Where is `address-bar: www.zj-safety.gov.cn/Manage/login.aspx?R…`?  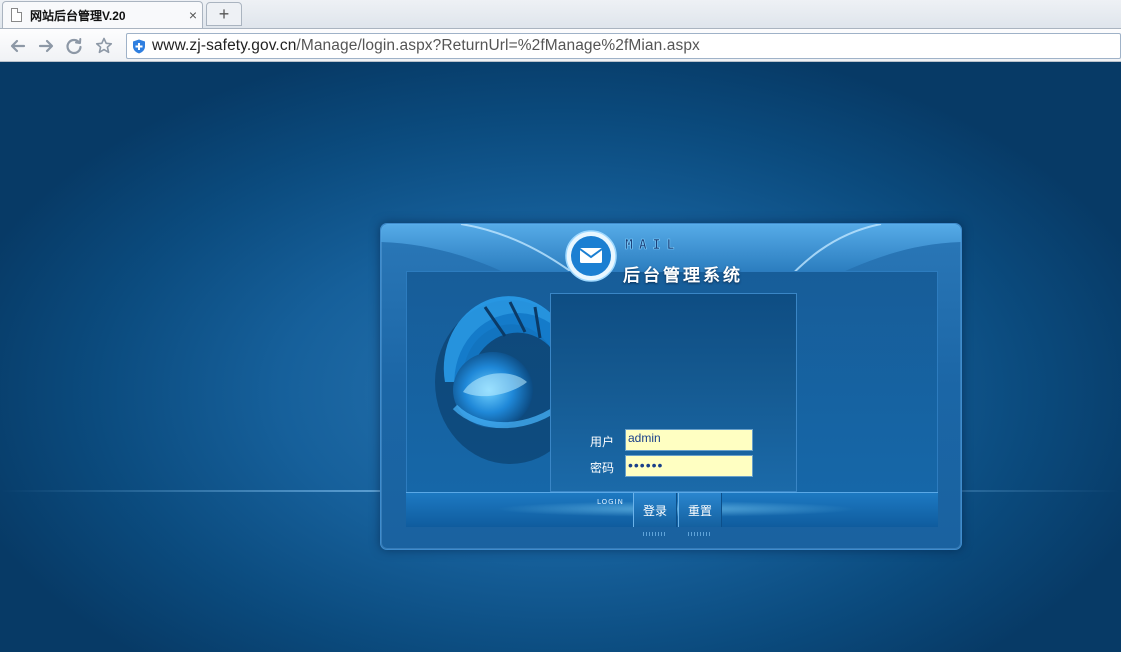 address-bar: www.zj-safety.gov.cn/Manage/login.aspx?R… is located at coordinates (623, 46).